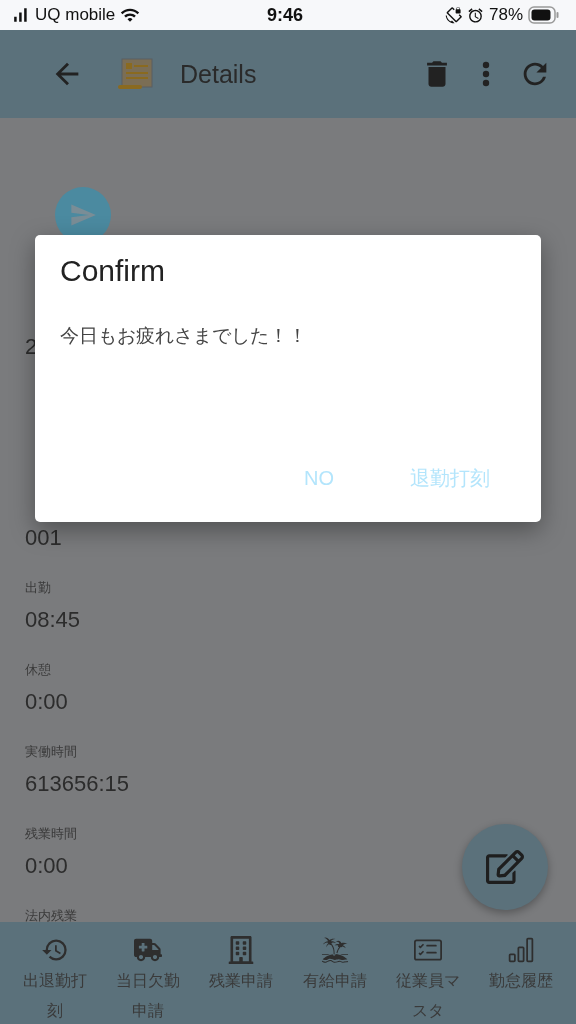 The width and height of the screenshot is (576, 1024). What do you see at coordinates (148, 977) in the screenshot?
I see `nav-item: 当日欠勤申請` at bounding box center [148, 977].